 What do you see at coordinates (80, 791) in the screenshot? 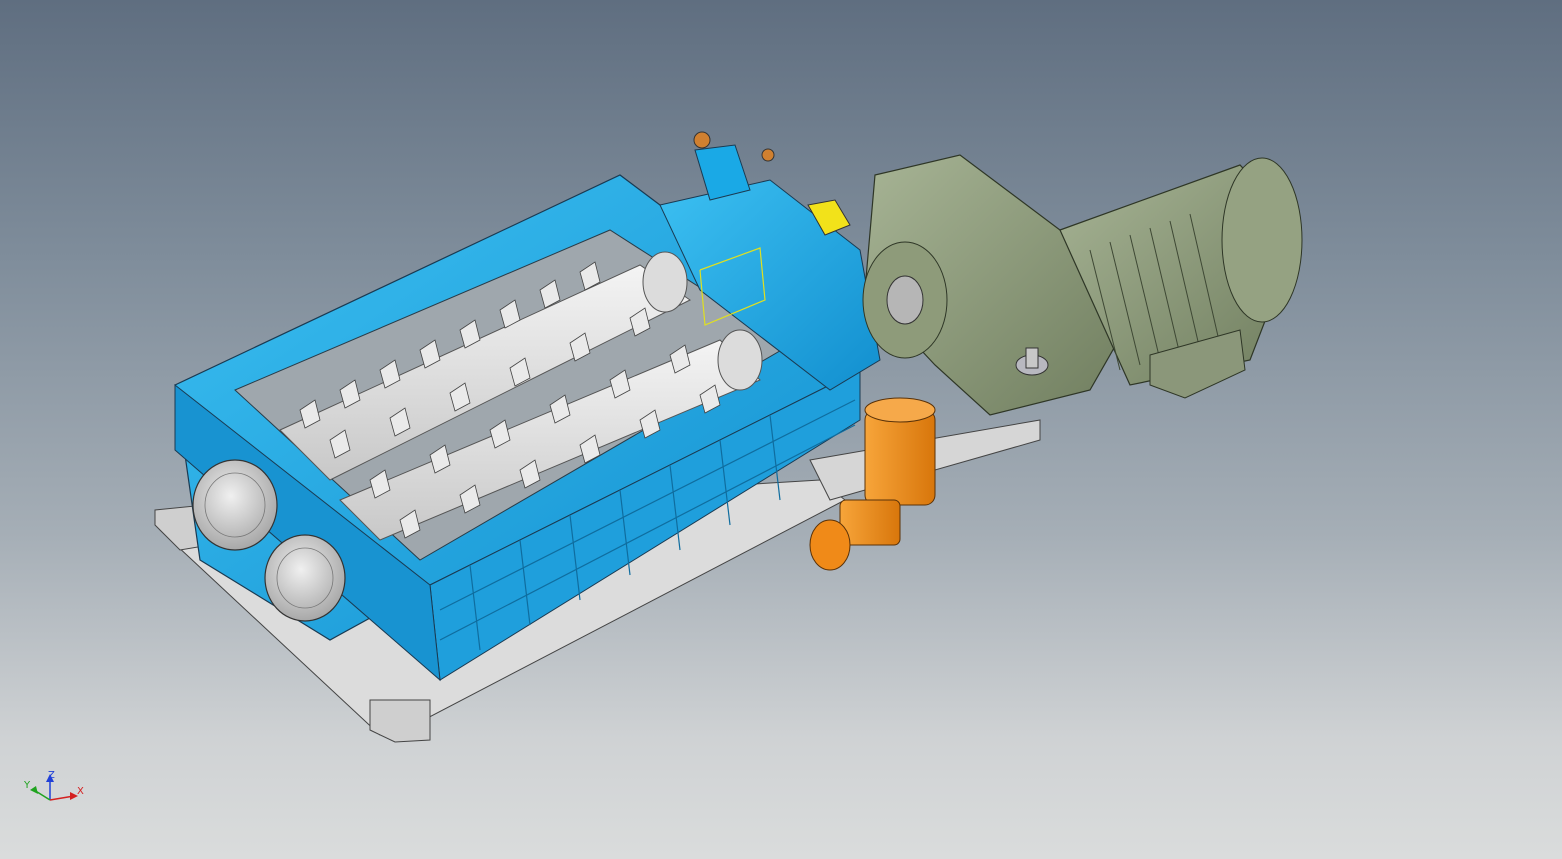
I see `x-label: X` at bounding box center [80, 791].